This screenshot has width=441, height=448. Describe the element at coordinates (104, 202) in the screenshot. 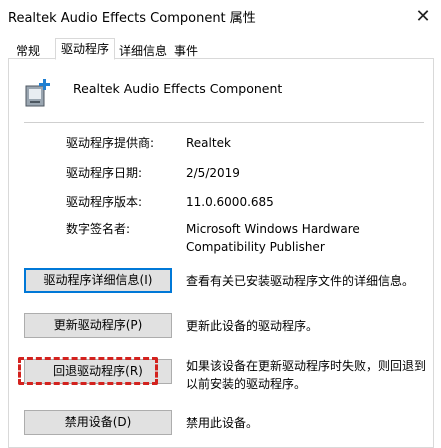

I see `version-label: 驱动程序版本:` at that location.